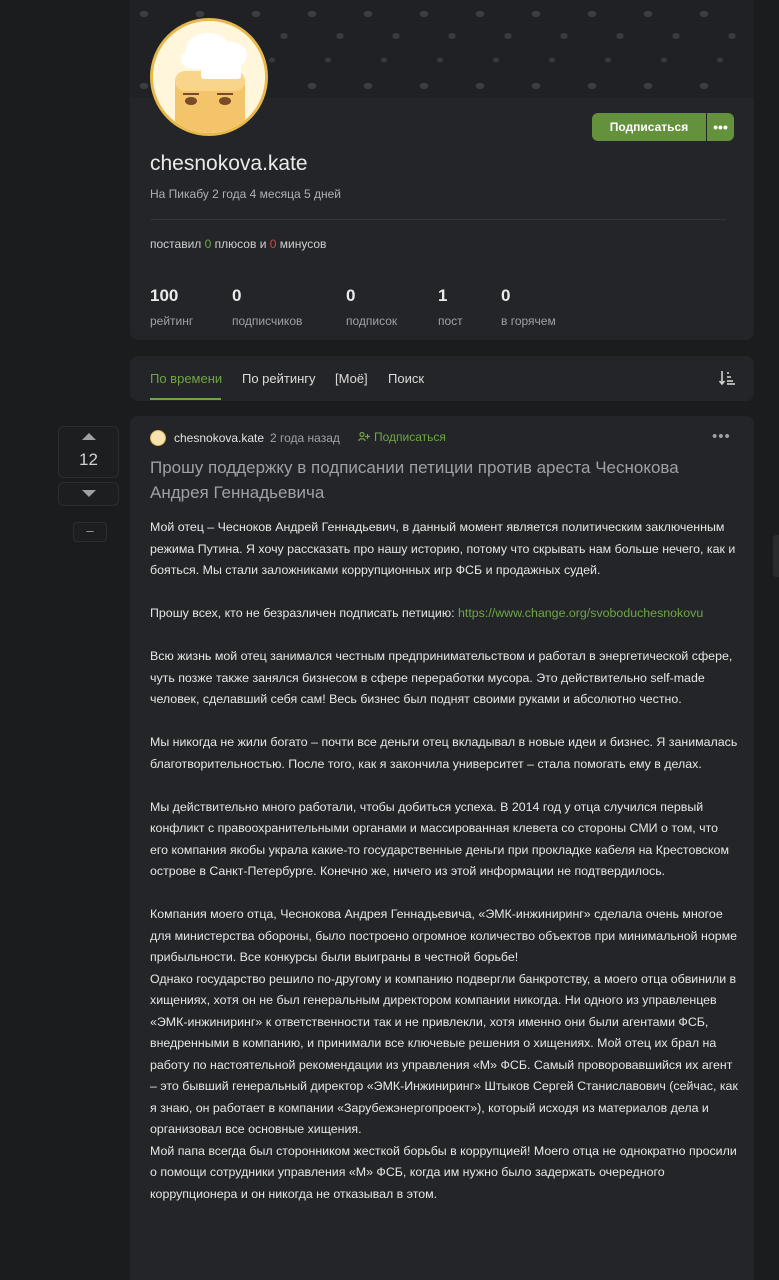 This screenshot has width=779, height=1280. What do you see at coordinates (186, 378) in the screenshot?
I see `tab-by-time: По времени` at bounding box center [186, 378].